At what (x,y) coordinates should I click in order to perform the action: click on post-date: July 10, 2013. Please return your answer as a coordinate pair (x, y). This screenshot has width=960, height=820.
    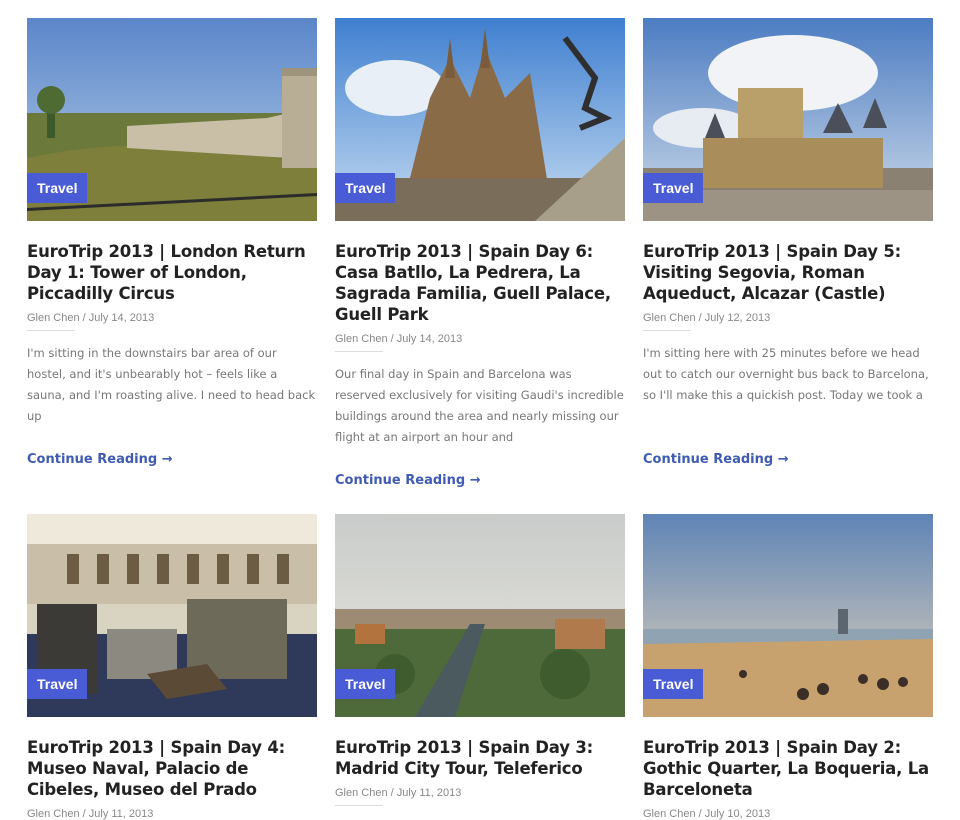
    Looking at the image, I should click on (737, 814).